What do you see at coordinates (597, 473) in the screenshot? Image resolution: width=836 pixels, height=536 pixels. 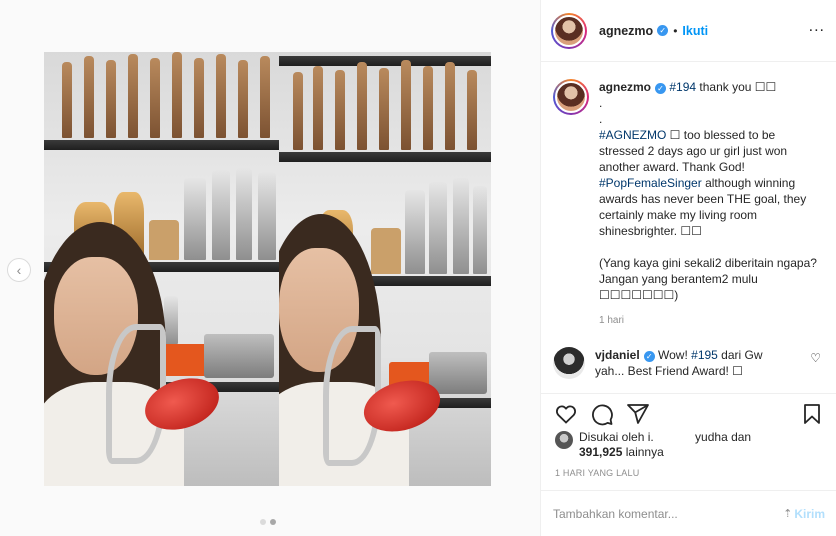 I see `post-date: 1 HARI YANG LALU` at bounding box center [597, 473].